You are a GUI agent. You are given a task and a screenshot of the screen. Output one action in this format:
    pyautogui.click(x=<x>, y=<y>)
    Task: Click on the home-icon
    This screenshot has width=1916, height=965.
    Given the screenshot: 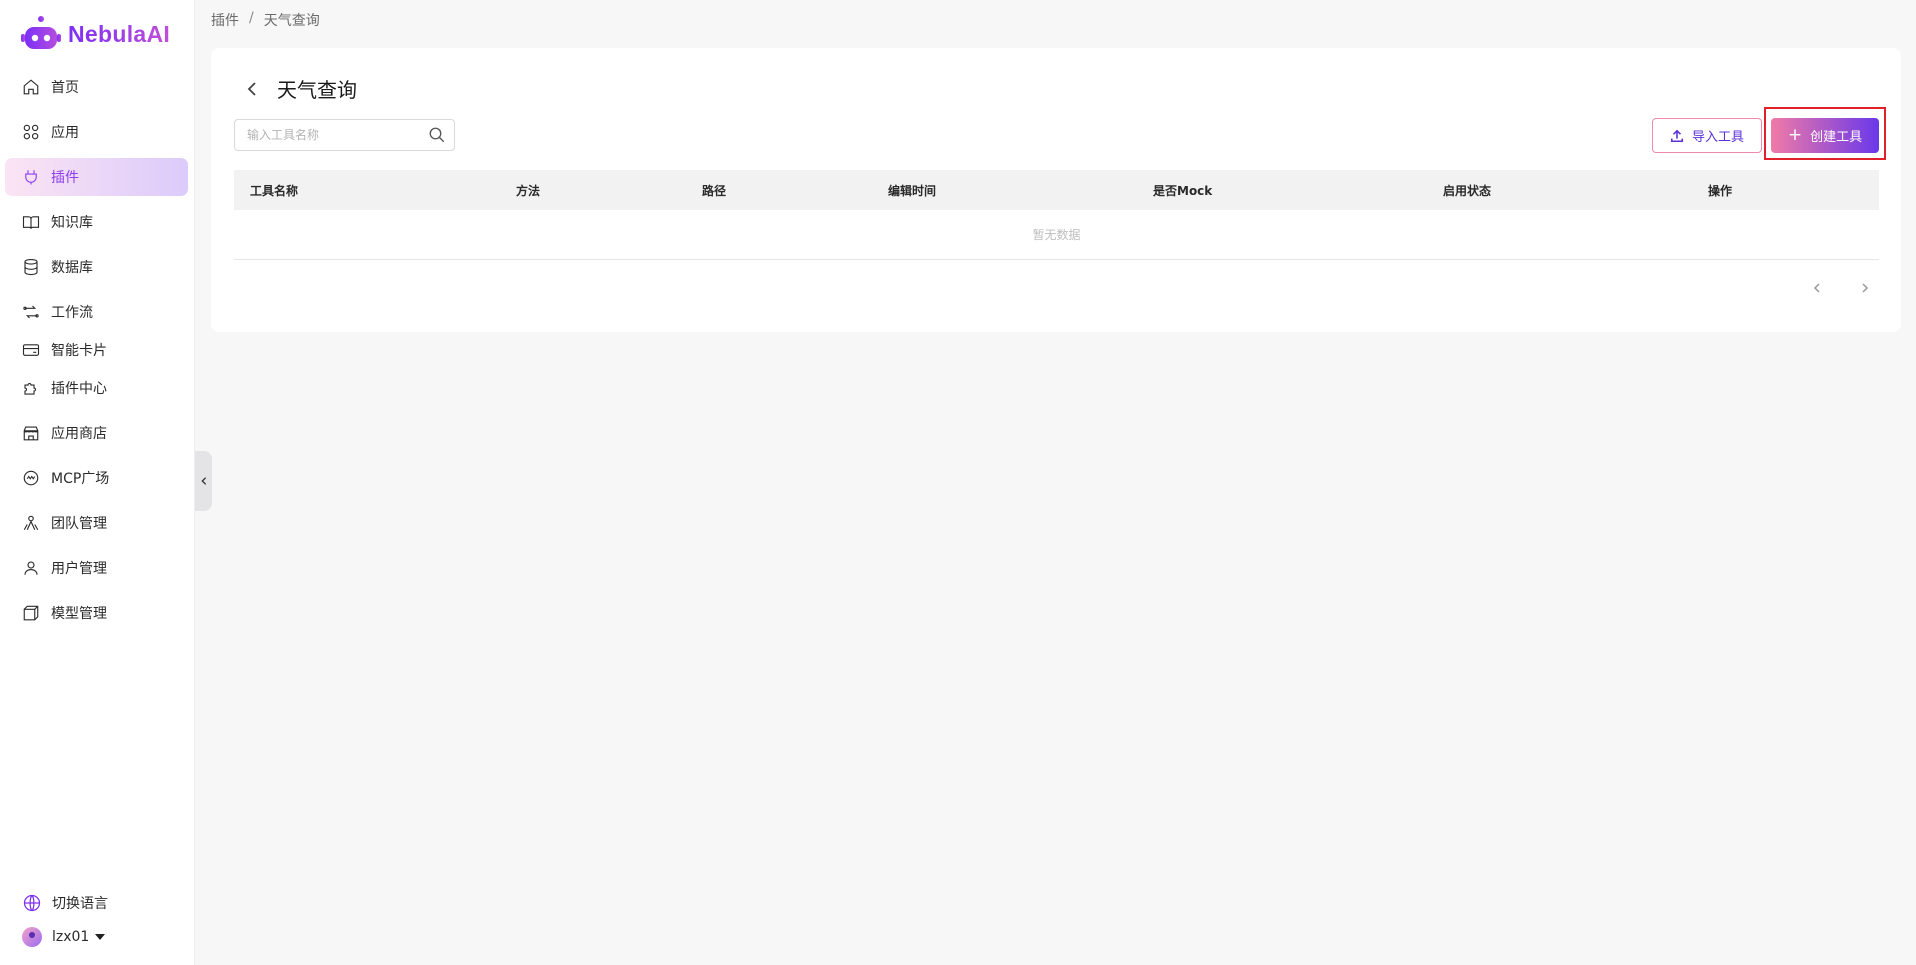 What is the action you would take?
    pyautogui.click(x=31, y=87)
    